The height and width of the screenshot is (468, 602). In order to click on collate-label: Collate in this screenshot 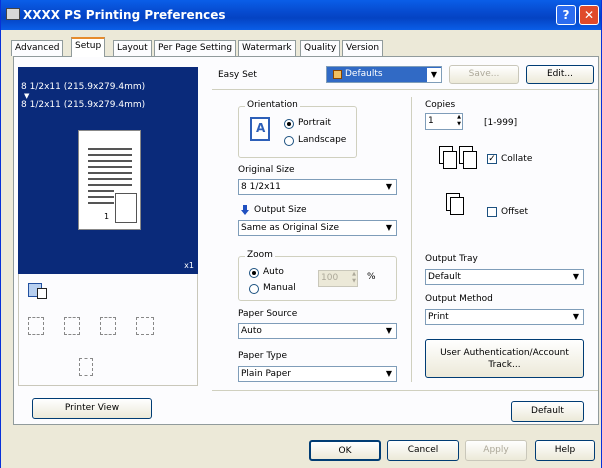, I will do `click(517, 159)`.